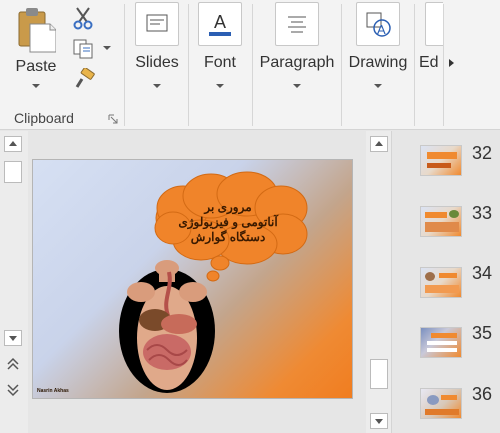 The image size is (500, 433). Describe the element at coordinates (378, 62) in the screenshot. I see `drawing-label: Drawing` at that location.